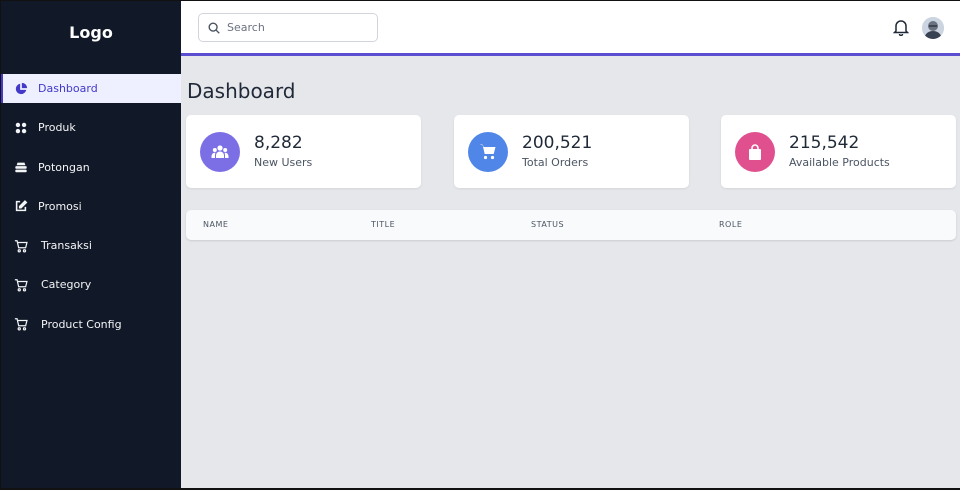  What do you see at coordinates (91, 206) in the screenshot?
I see `sidebar-item-promosi: Promosi` at bounding box center [91, 206].